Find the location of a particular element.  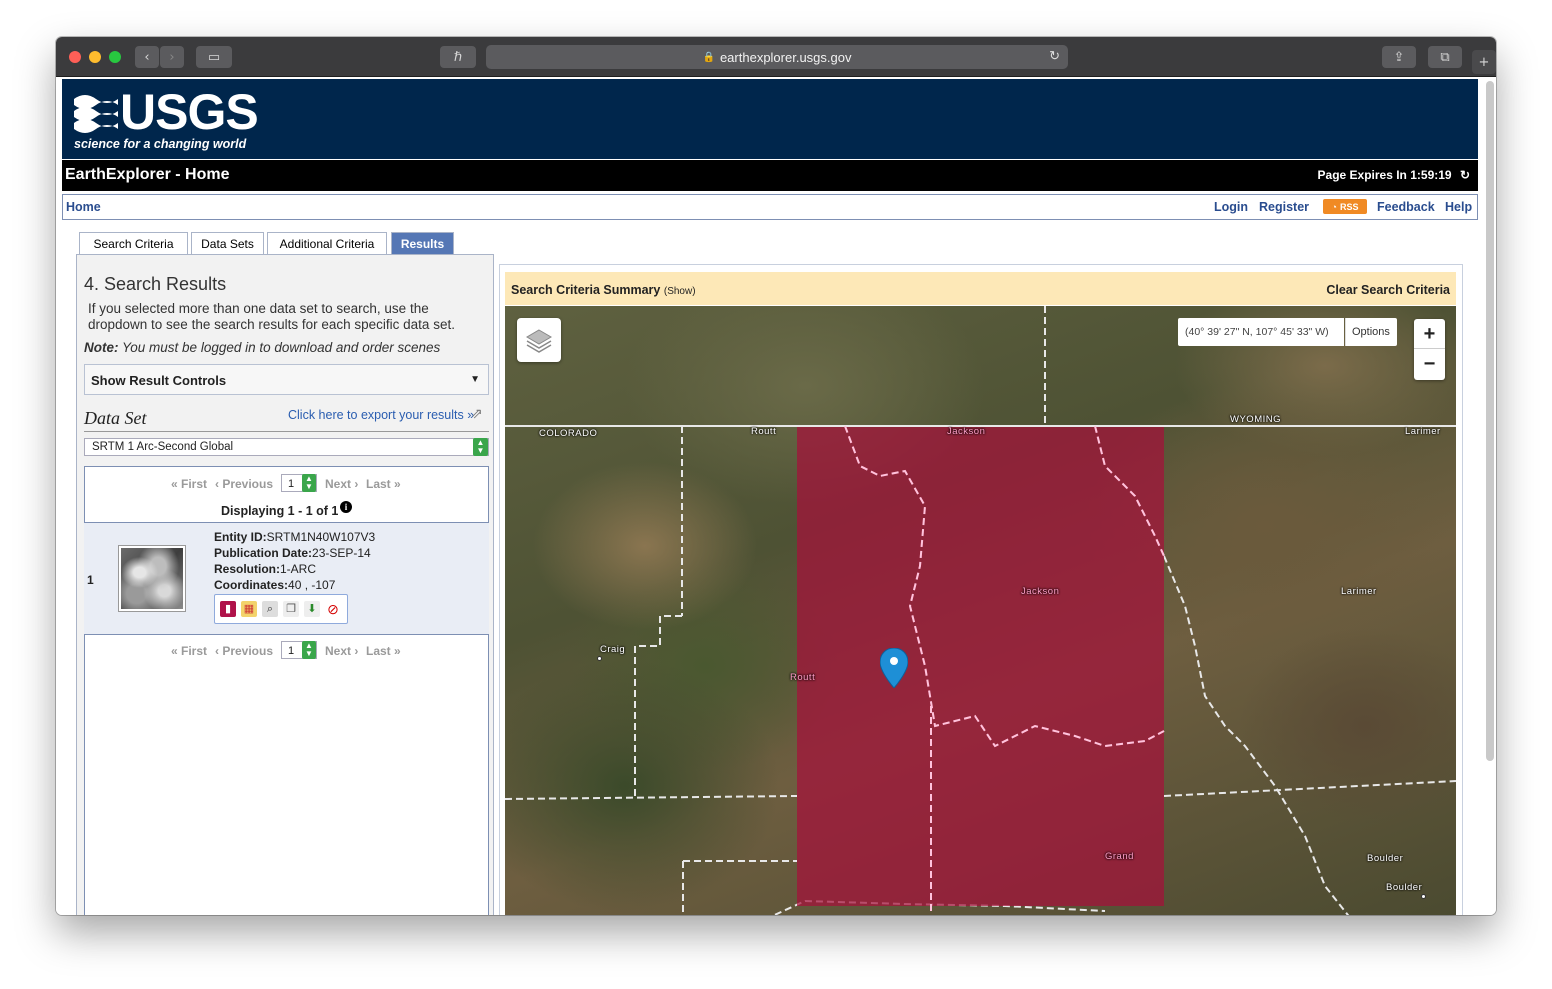

usgs-header: USGS science for a changing world is located at coordinates (770, 119).